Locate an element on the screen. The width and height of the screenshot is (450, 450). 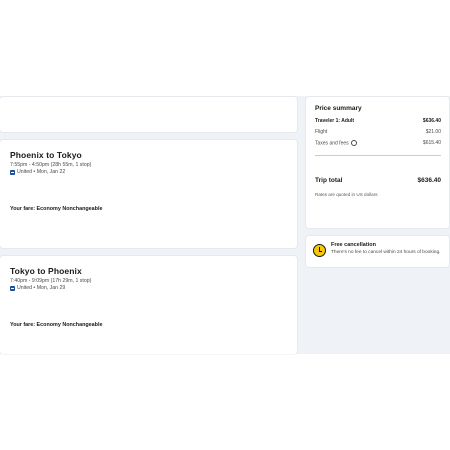
return-time: 7:40pm - 9:09pm (17h 29m, 1 stop) is located at coordinates (51, 281).